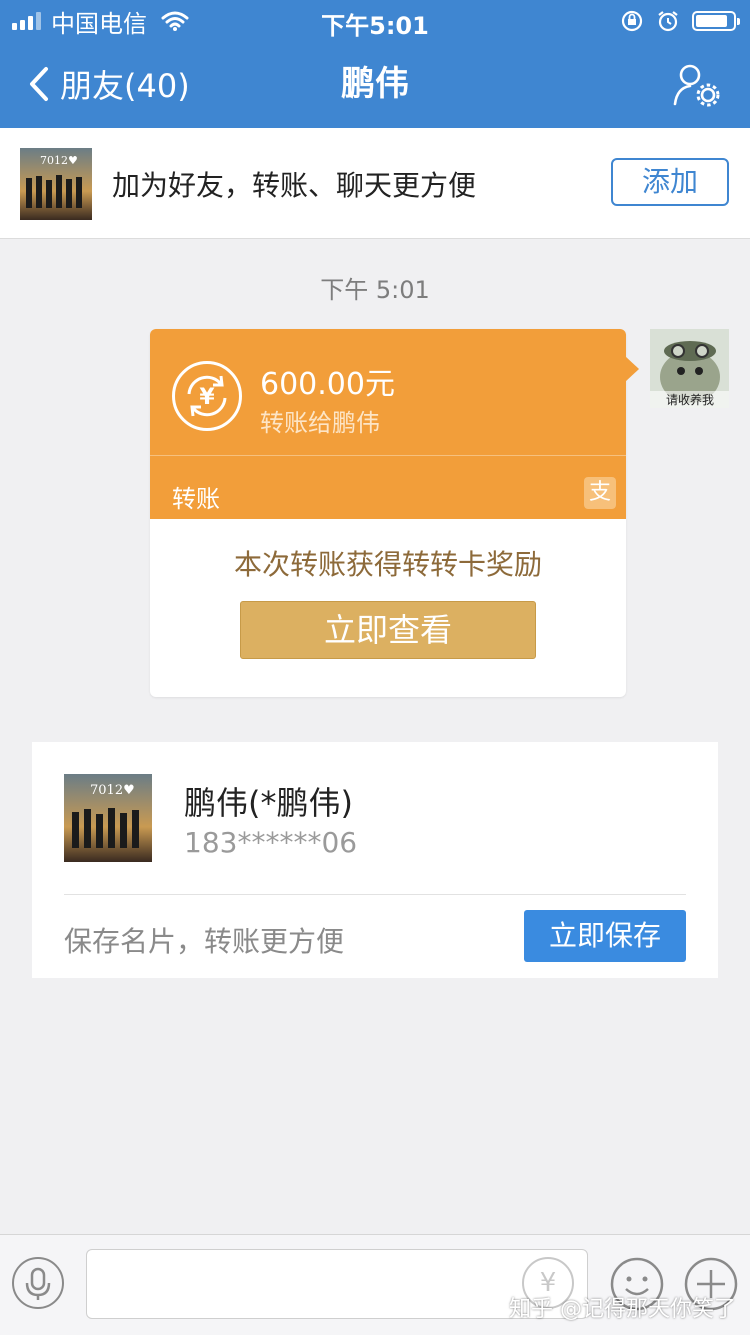 Image resolution: width=750 pixels, height=1335 pixels. I want to click on nav-header: 中国电信 下午5:01 朋友(40) 鹏伟, so click(375, 64).